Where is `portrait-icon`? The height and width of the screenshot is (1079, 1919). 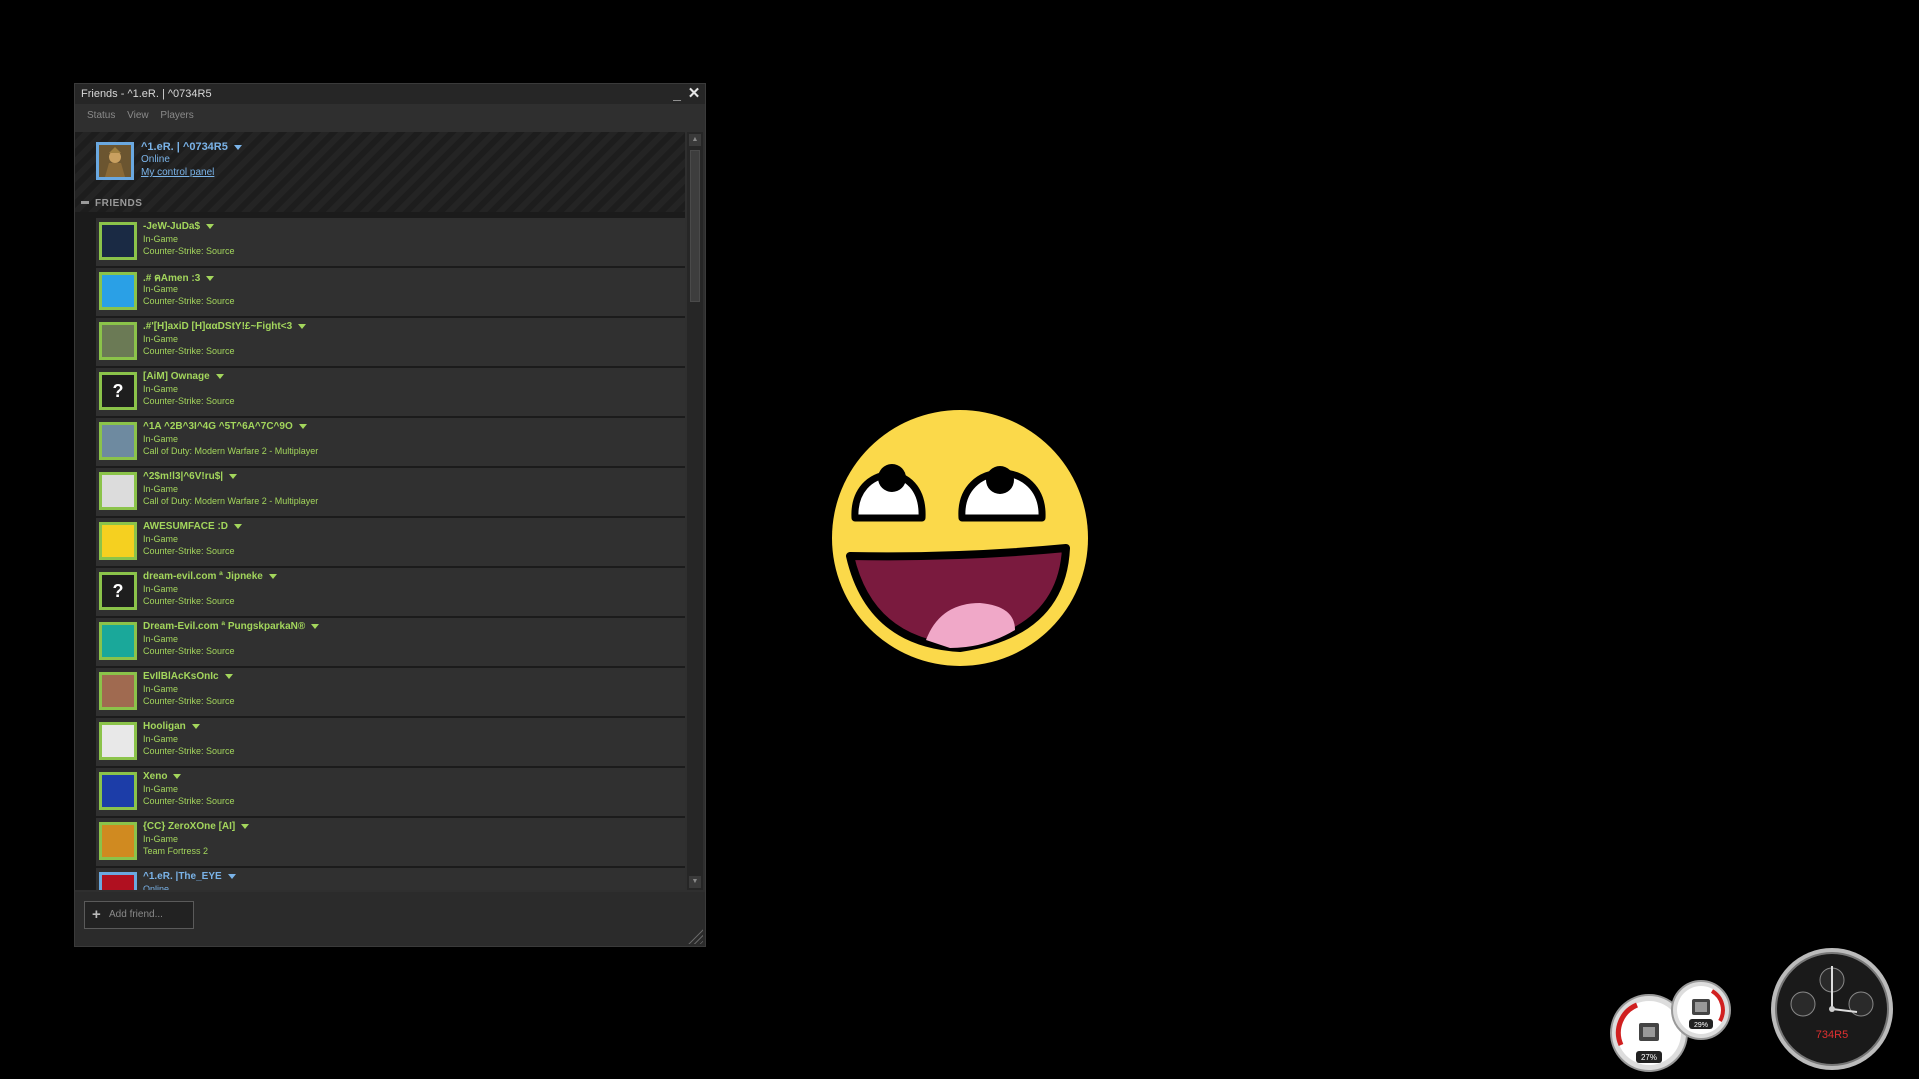
portrait-icon is located at coordinates (118, 691).